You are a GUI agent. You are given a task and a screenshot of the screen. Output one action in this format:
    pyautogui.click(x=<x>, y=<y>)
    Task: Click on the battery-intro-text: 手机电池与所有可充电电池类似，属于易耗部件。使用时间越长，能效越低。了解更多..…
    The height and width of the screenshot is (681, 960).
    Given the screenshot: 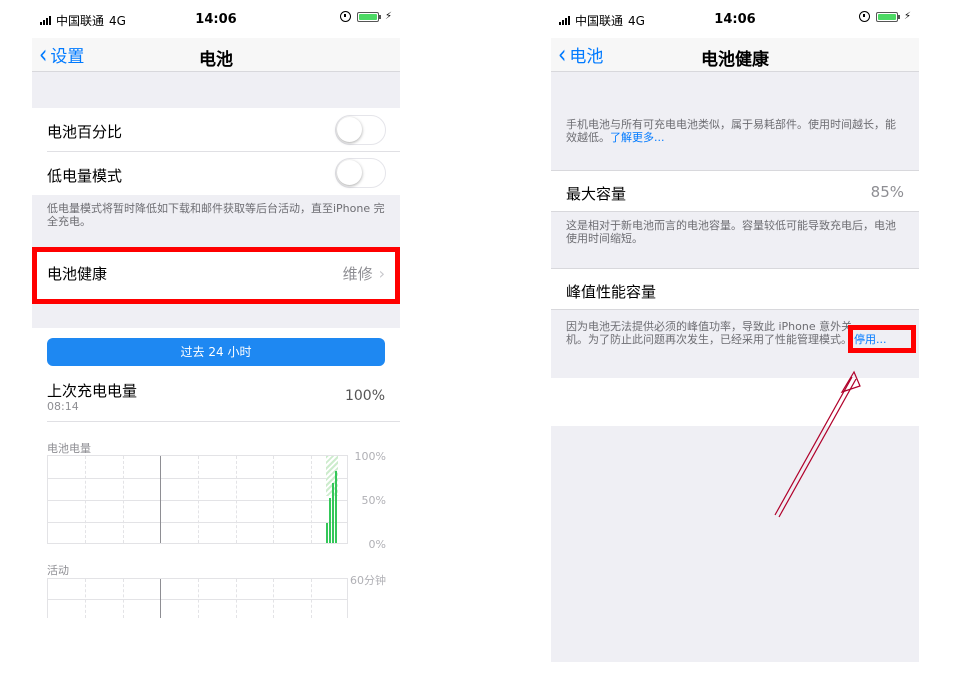 What is the action you would take?
    pyautogui.click(x=731, y=131)
    